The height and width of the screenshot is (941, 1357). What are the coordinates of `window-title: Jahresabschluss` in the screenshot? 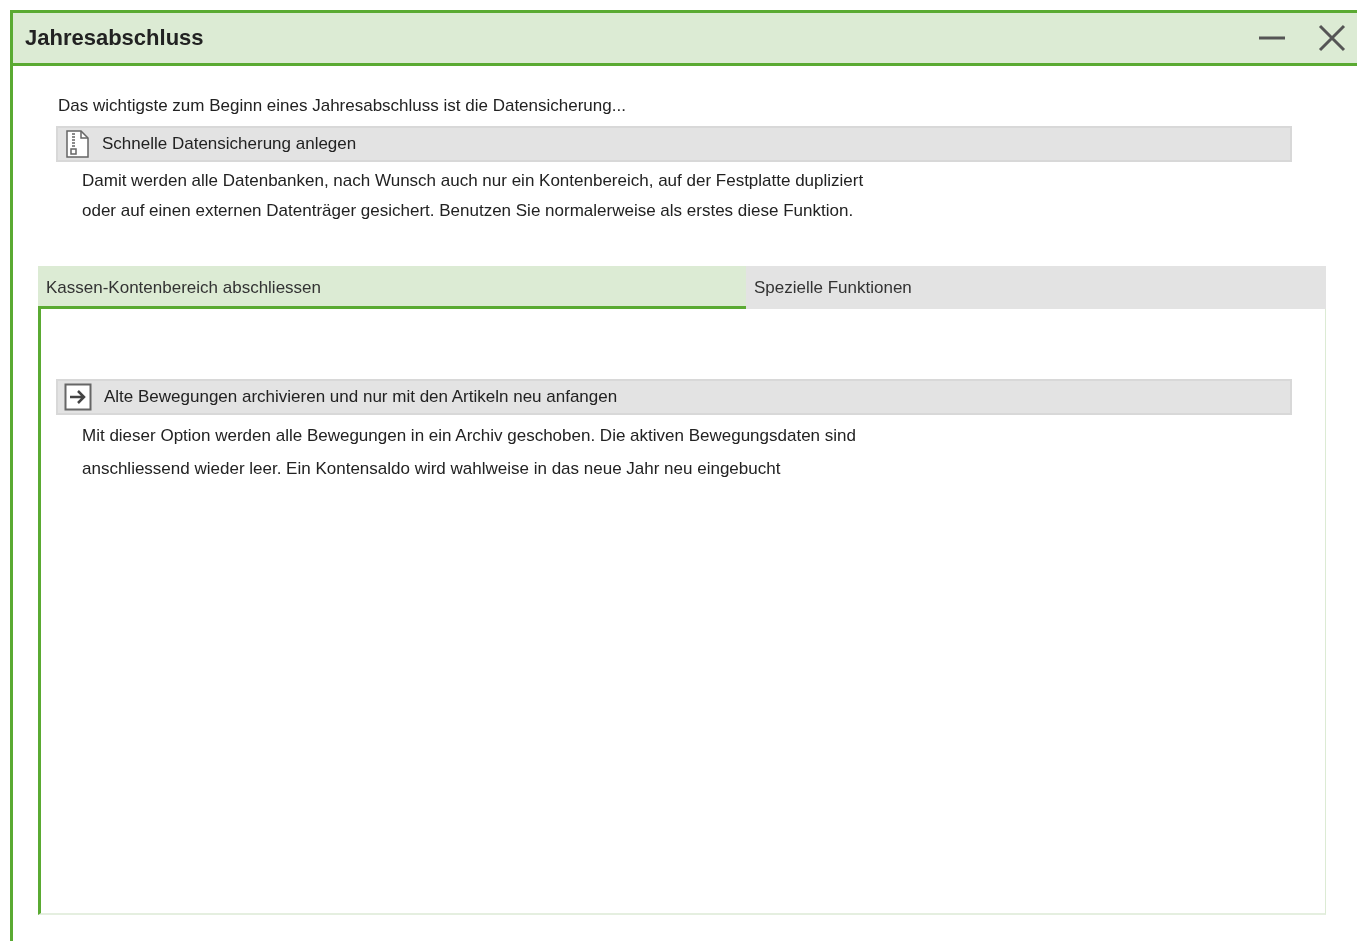 It's located at (115, 38).